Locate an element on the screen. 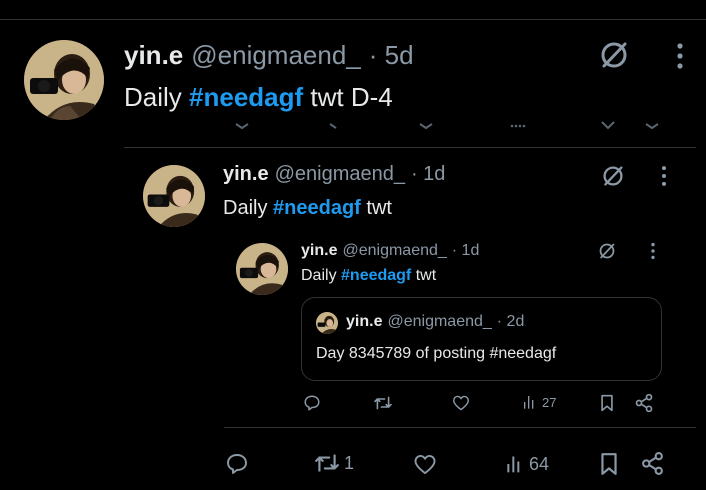  clipped-action-row is located at coordinates (460, 126).